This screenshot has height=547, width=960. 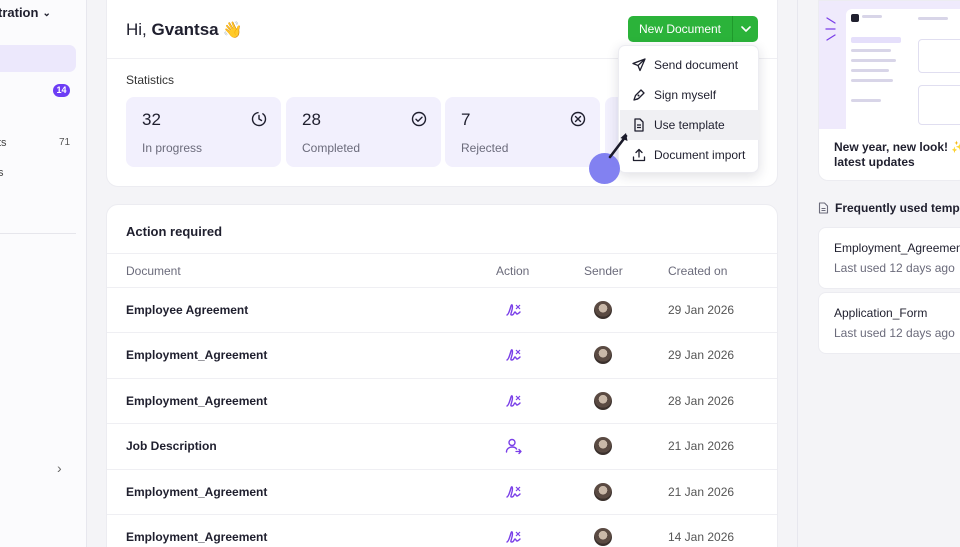 I want to click on table-row: Employee Agreement 29 Jan 2026, so click(x=442, y=309).